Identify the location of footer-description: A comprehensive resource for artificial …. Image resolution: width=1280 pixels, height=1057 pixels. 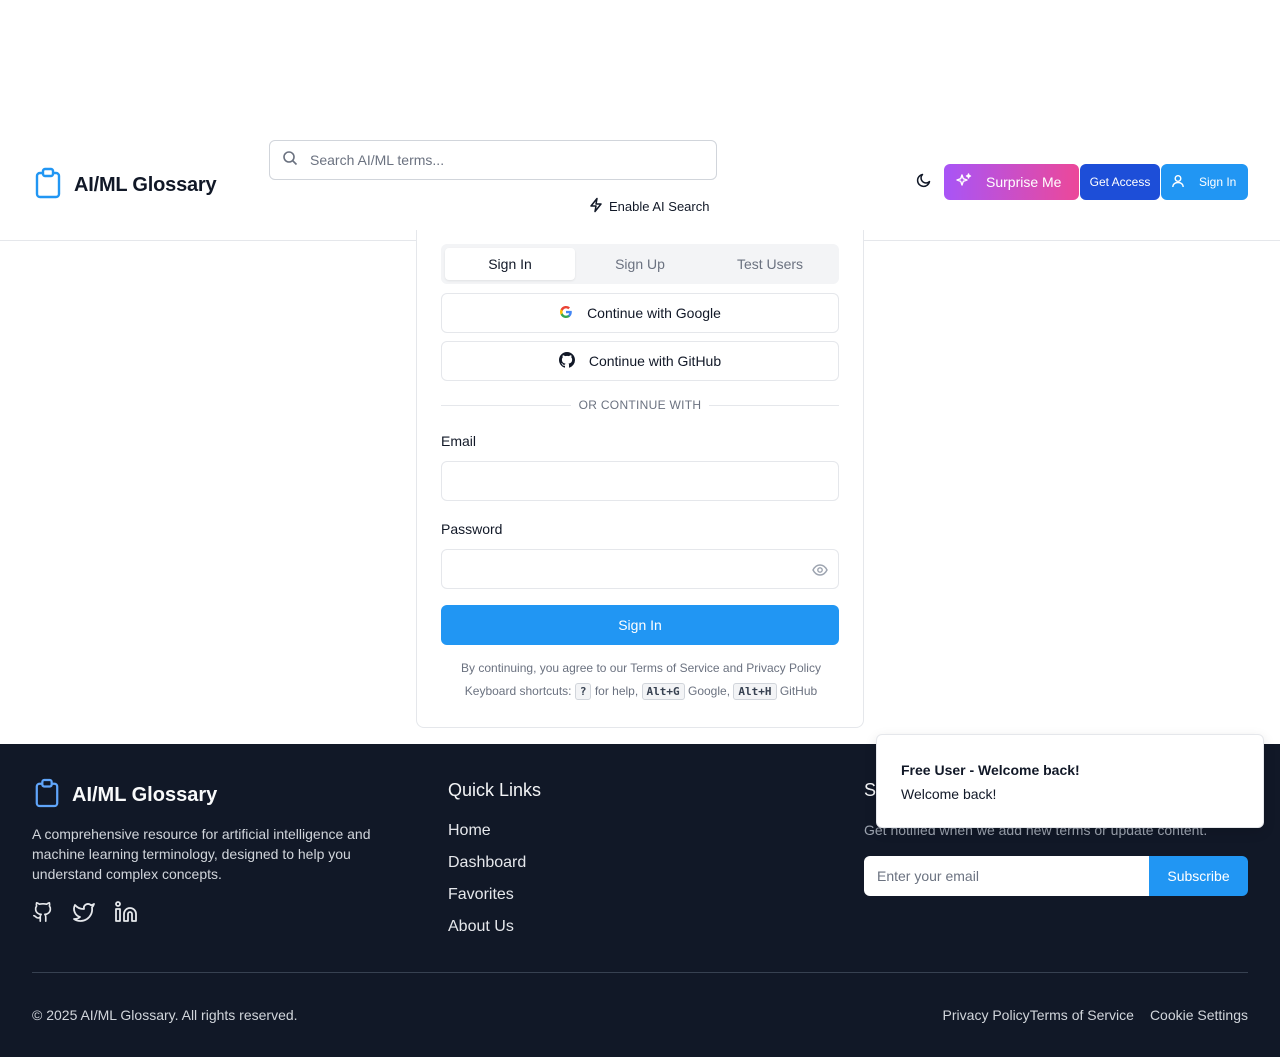
(201, 854).